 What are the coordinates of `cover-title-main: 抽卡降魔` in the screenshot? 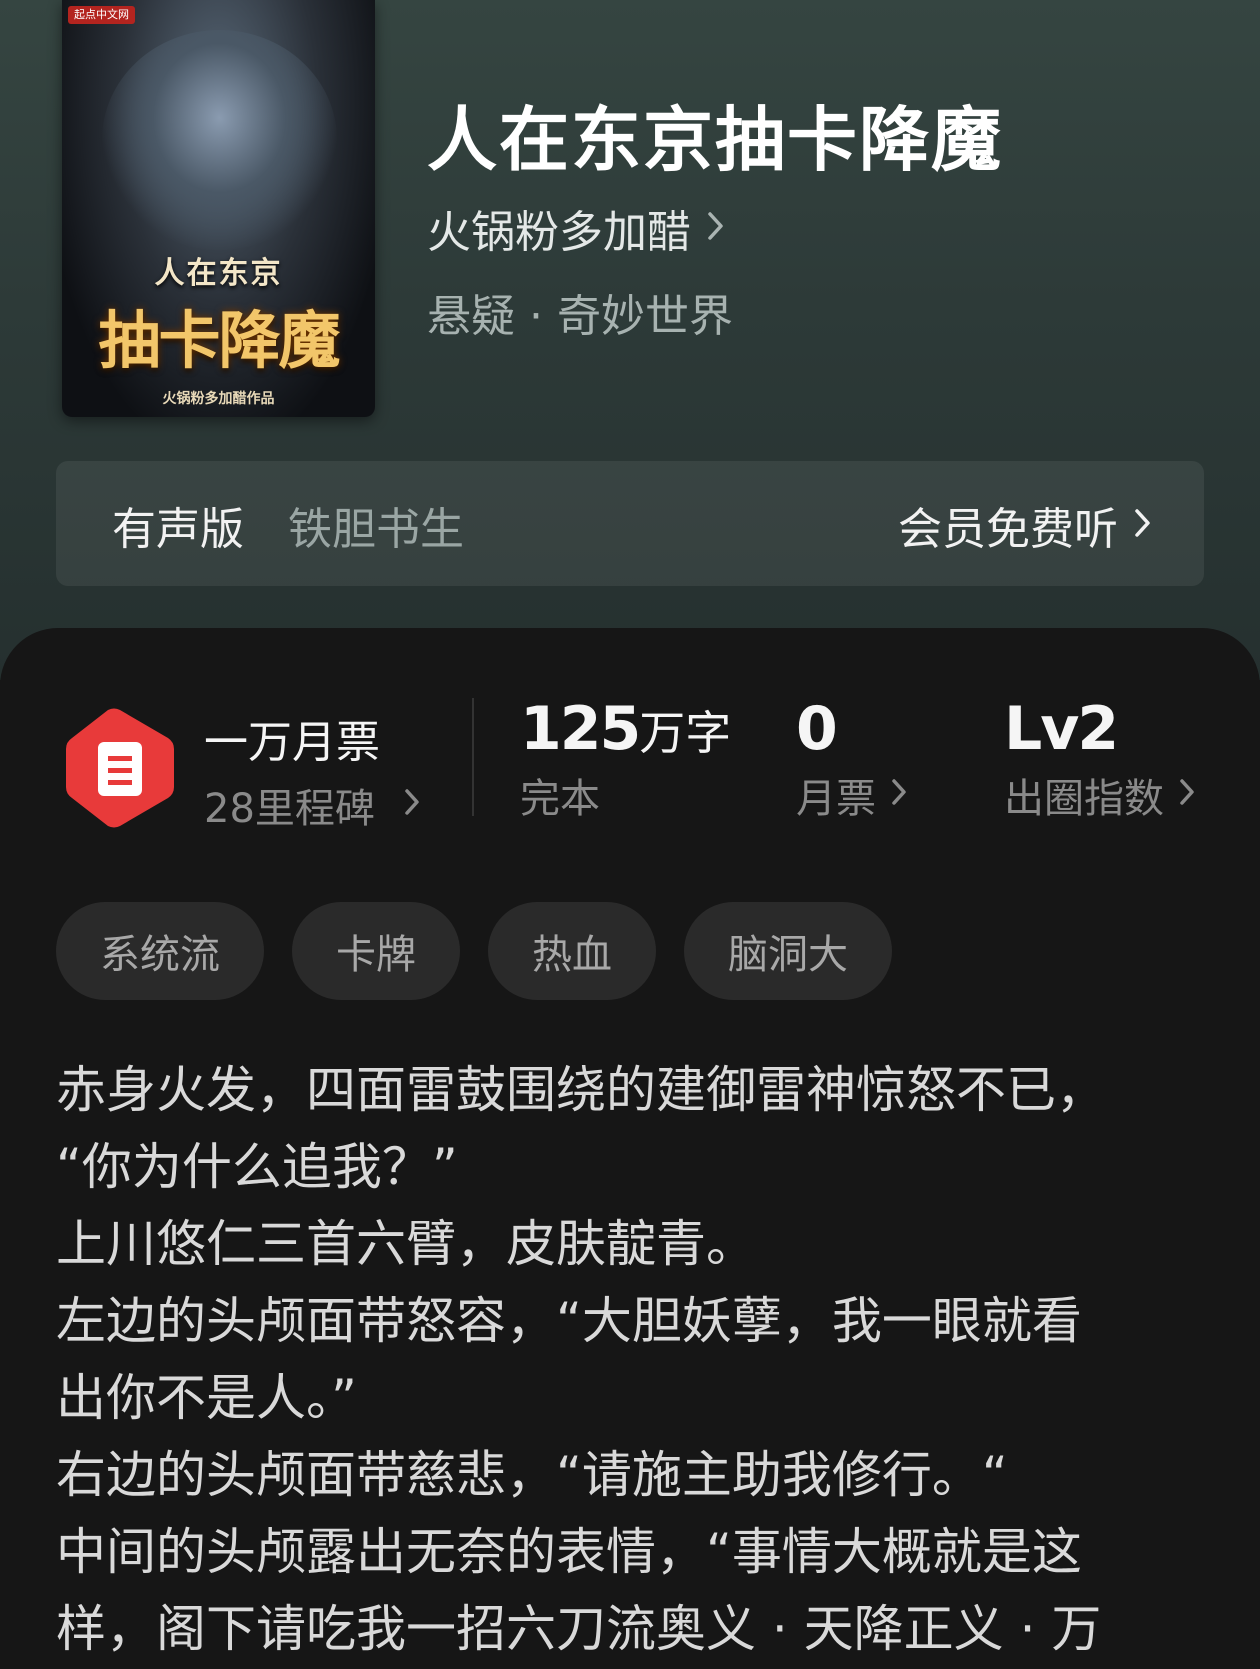 It's located at (219, 340).